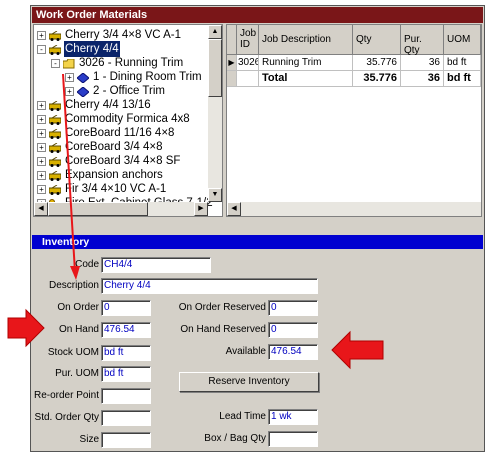 The image size is (493, 459). What do you see at coordinates (357, 350) in the screenshot?
I see `annotation-arrow-available-icon` at bounding box center [357, 350].